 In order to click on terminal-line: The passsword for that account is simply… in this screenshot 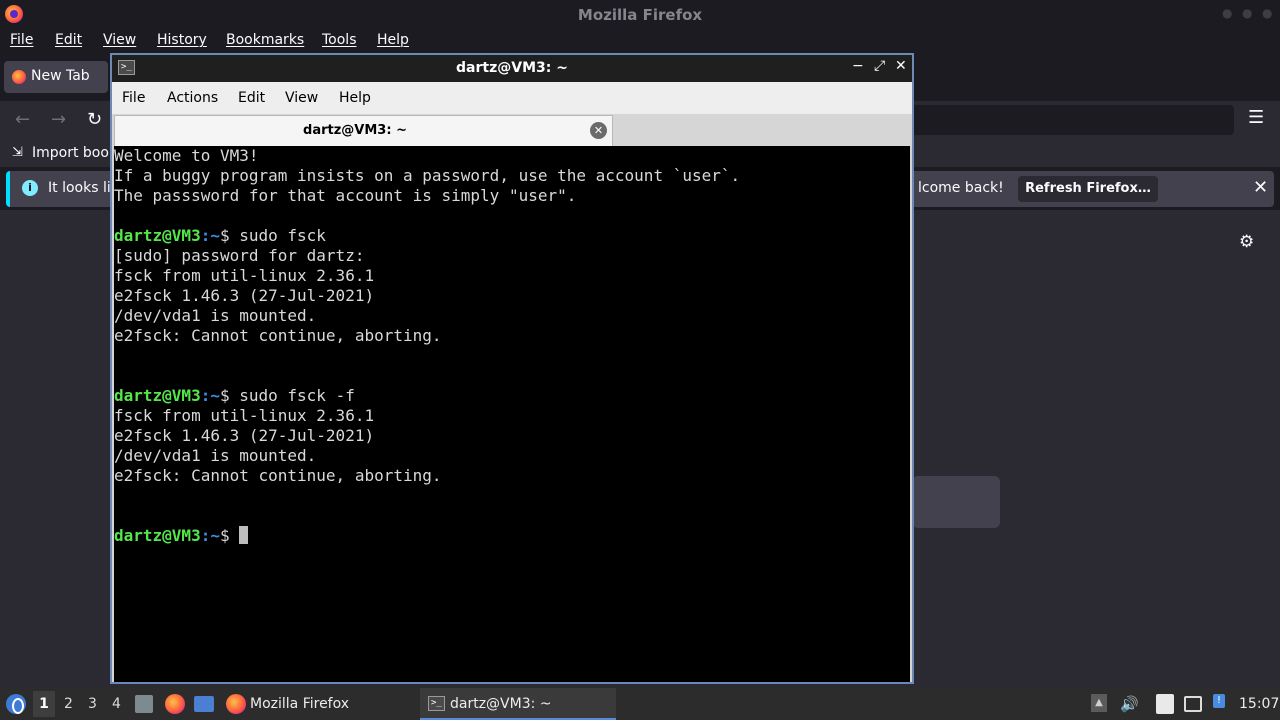, I will do `click(345, 195)`.